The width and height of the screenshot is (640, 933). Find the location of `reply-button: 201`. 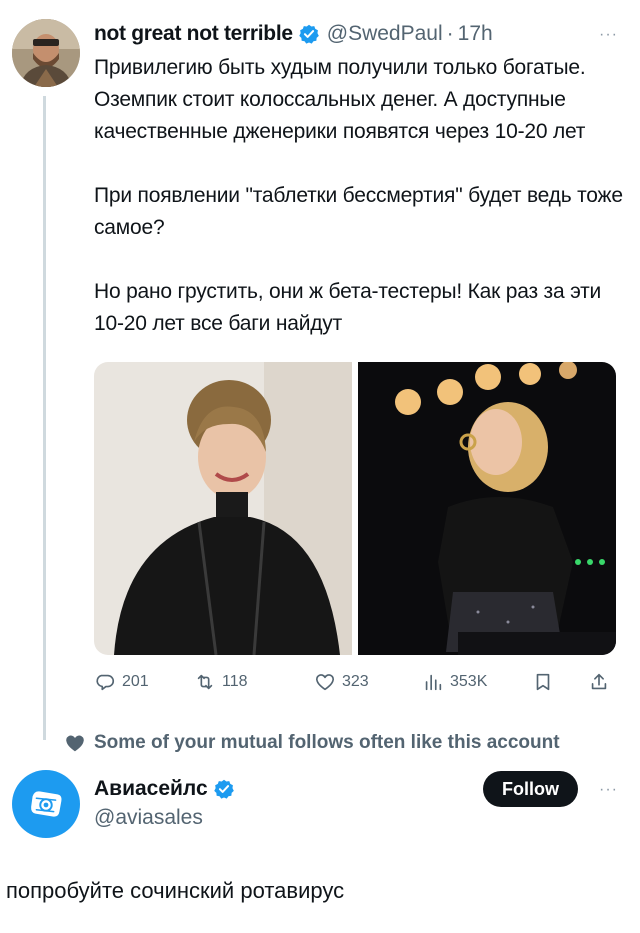

reply-button: 201 is located at coordinates (121, 682).